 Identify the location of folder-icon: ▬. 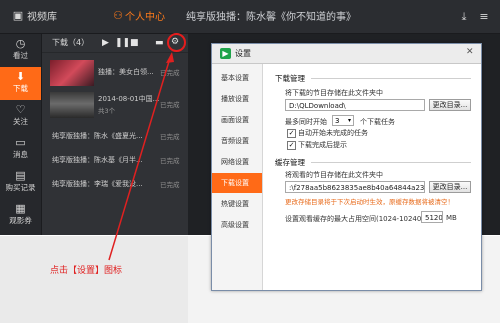
(159, 43).